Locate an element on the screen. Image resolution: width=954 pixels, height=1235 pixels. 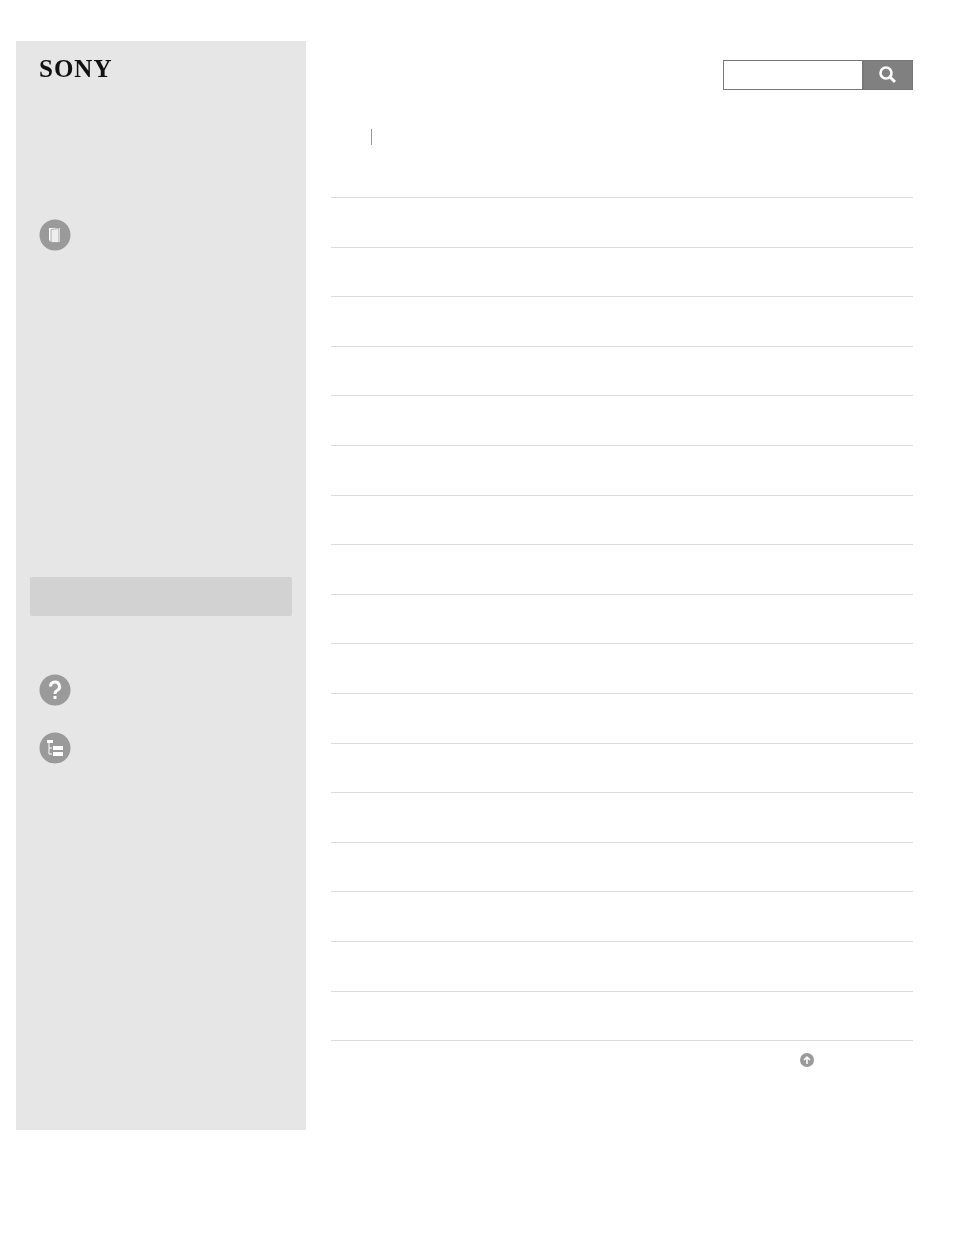
tree-list-icon is located at coordinates (55, 748).